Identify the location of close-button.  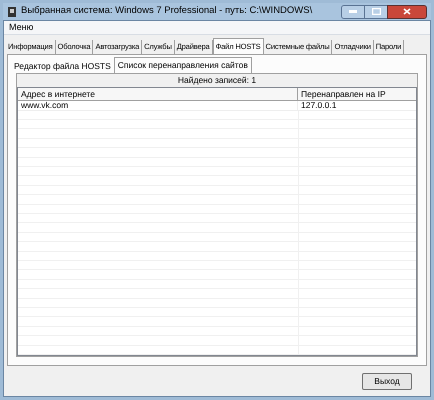
(407, 11).